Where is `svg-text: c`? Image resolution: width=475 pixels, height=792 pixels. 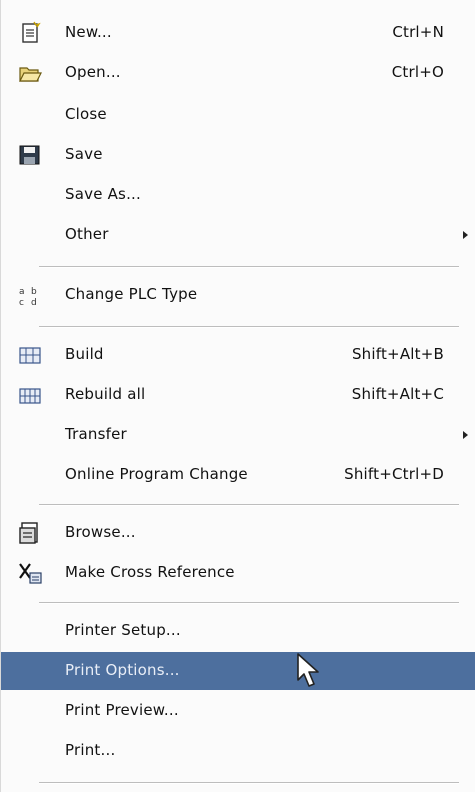 svg-text: c is located at coordinates (21, 303).